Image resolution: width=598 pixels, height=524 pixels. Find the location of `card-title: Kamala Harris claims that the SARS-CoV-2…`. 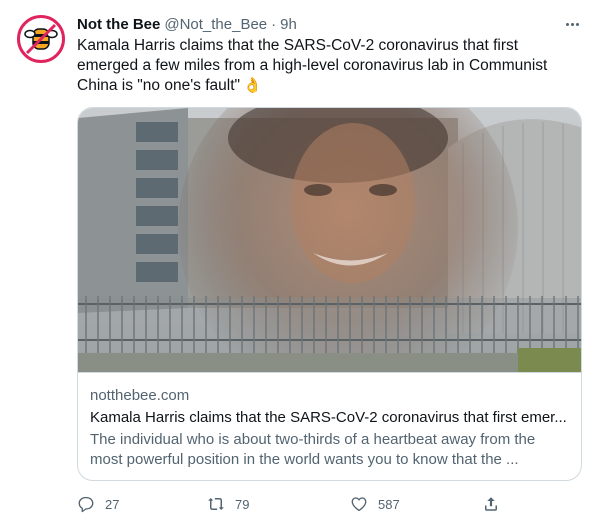

card-title: Kamala Harris claims that the SARS-CoV-2… is located at coordinates (330, 418).